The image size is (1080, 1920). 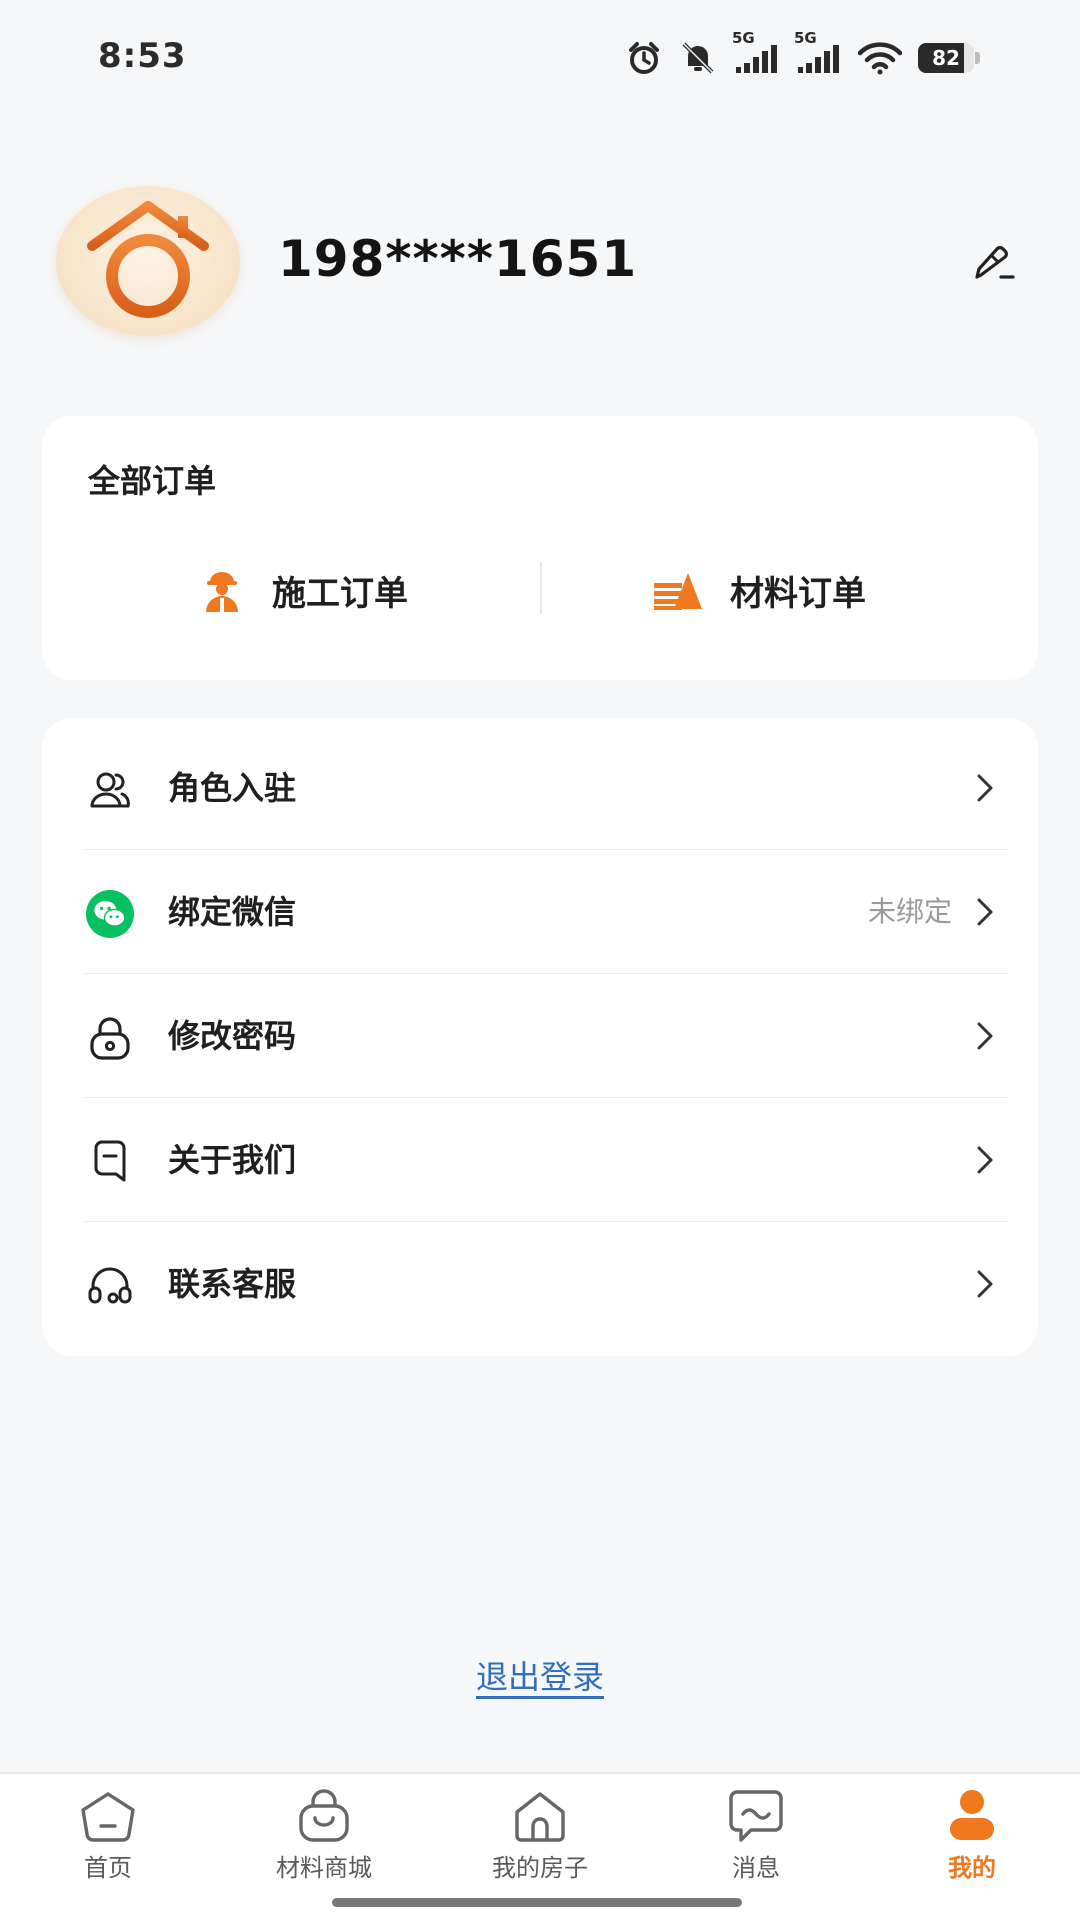 What do you see at coordinates (909, 911) in the screenshot?
I see `wechat-bind-status: 未绑定` at bounding box center [909, 911].